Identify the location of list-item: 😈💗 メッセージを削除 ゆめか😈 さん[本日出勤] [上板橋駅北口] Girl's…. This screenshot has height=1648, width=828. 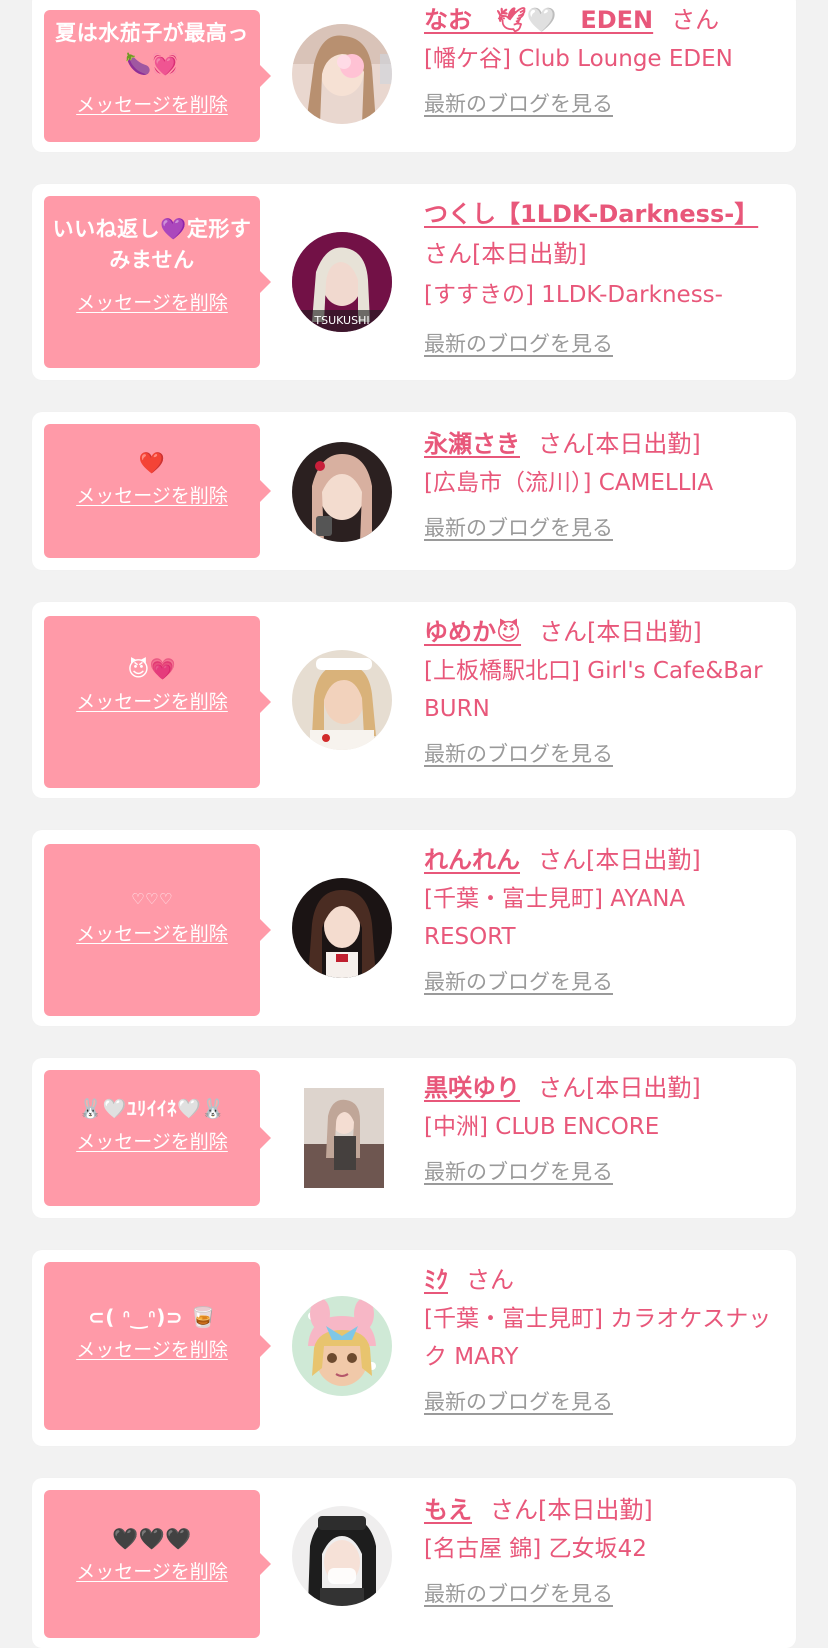
(414, 700).